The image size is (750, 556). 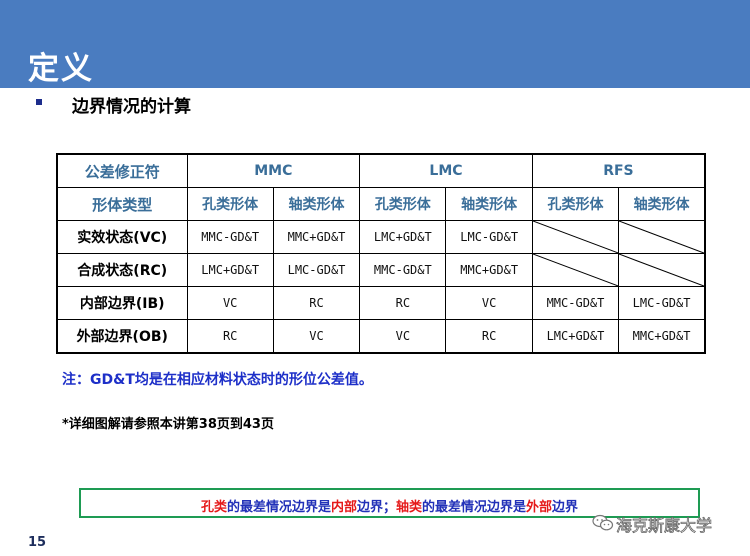 I want to click on summary-text-part: 边界, so click(x=565, y=507).